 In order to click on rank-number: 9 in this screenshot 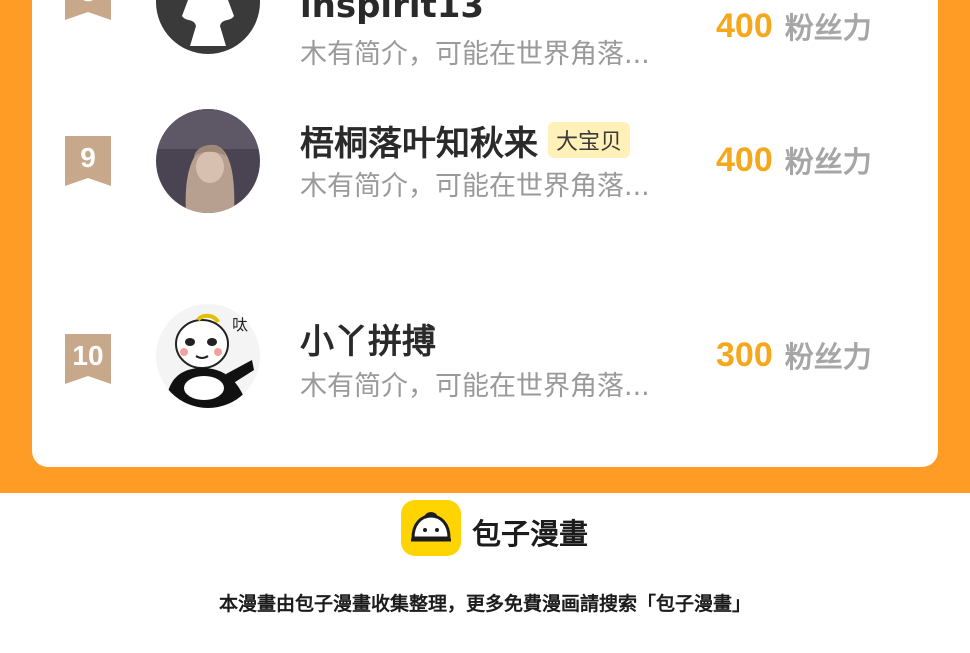, I will do `click(88, 157)`.